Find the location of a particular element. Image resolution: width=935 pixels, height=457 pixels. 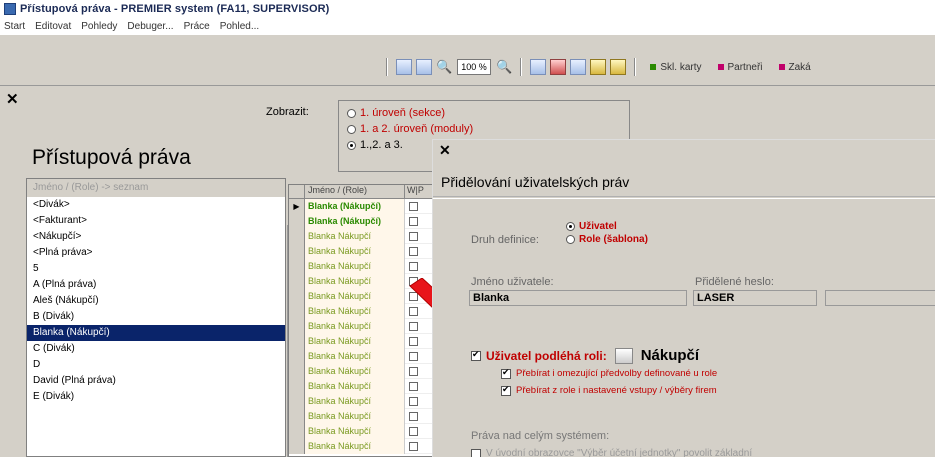

list-item: C (Divák) is located at coordinates (156, 349).